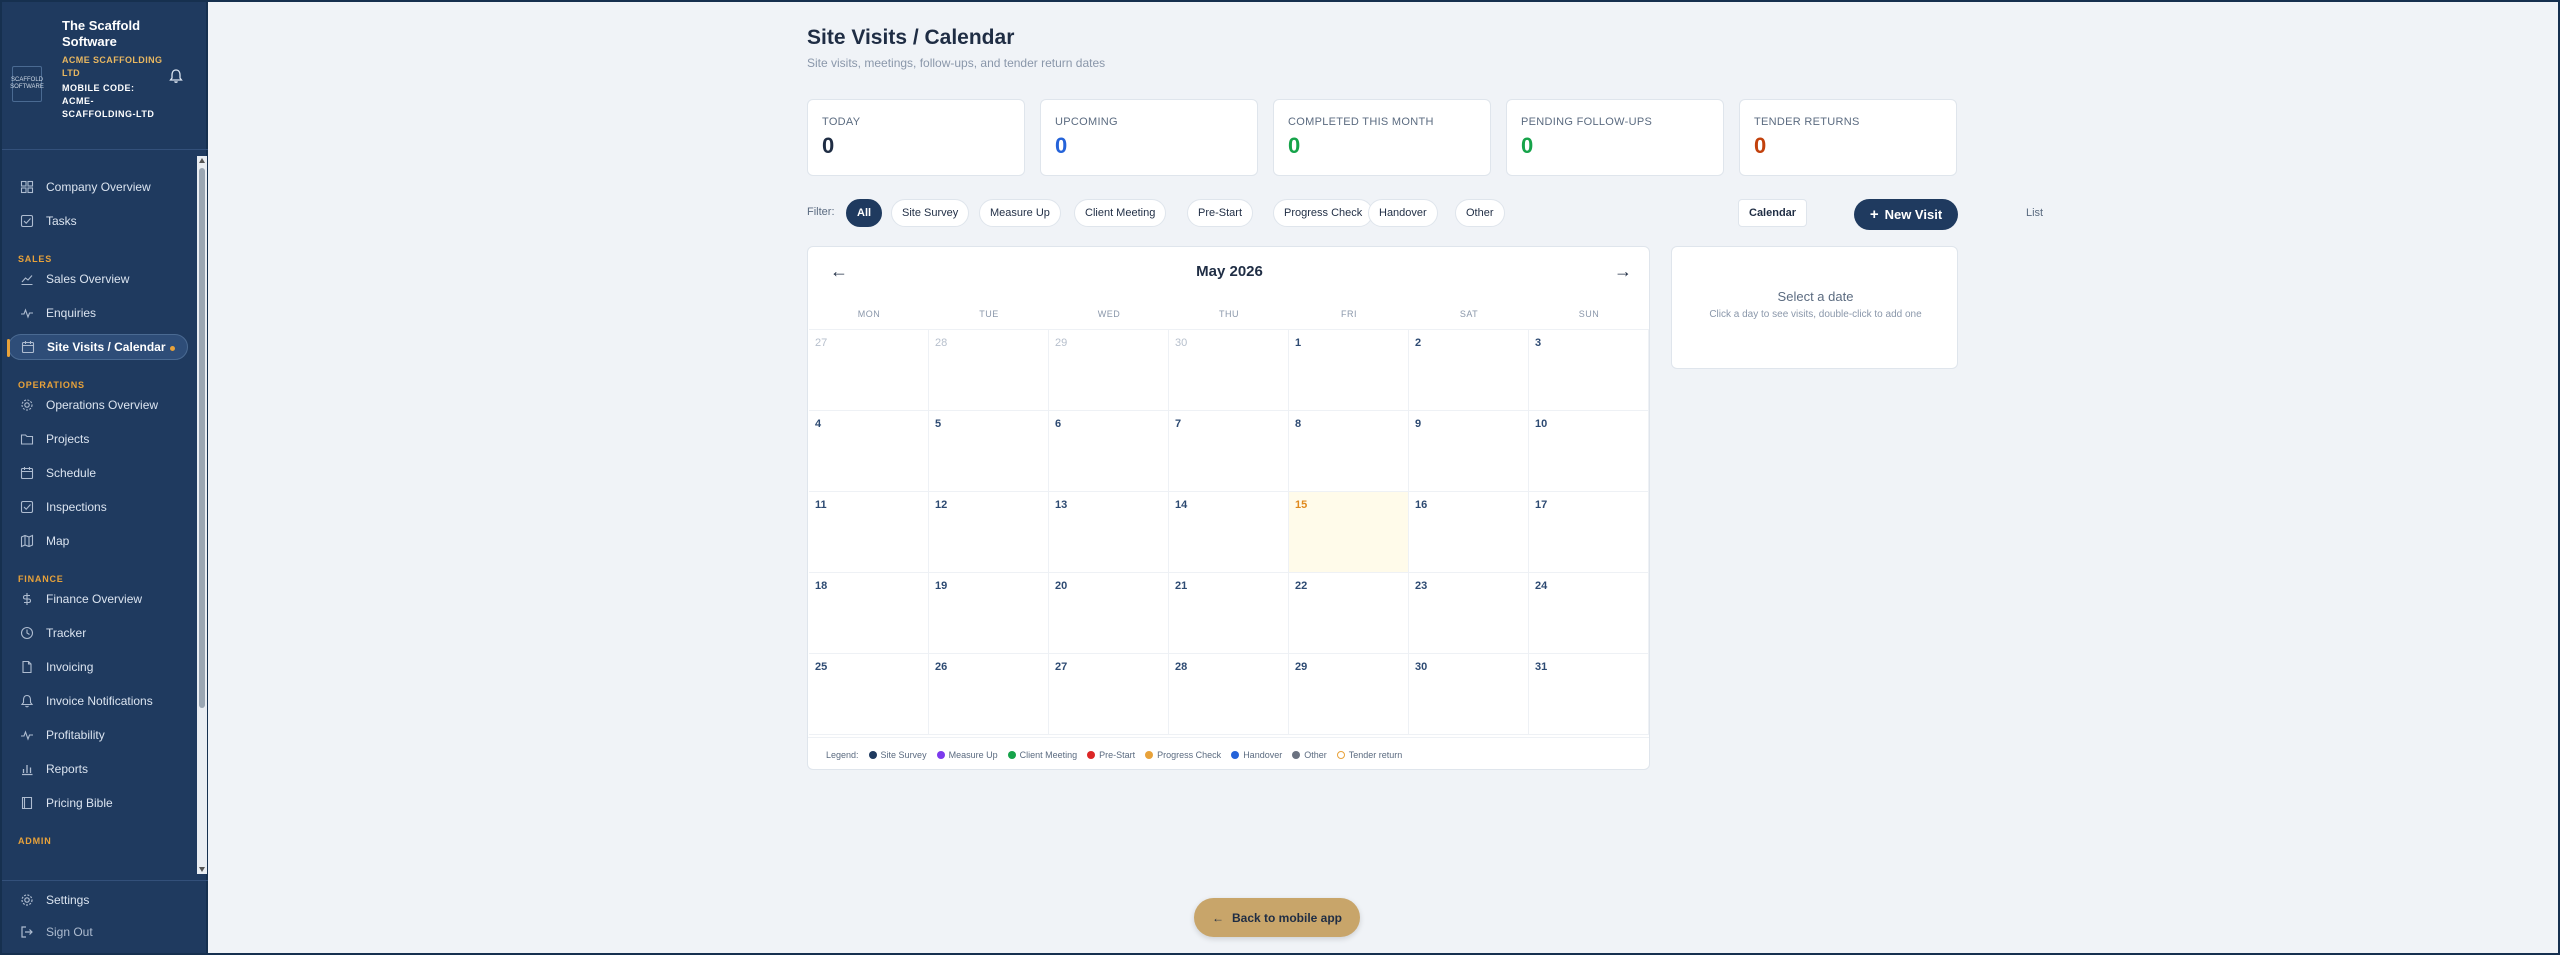 The height and width of the screenshot is (955, 2560). I want to click on view-calendar-button: Calendar, so click(1773, 213).